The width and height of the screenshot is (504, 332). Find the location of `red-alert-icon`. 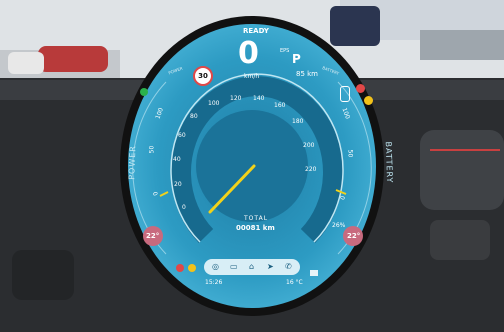

red-alert-icon is located at coordinates (180, 268).